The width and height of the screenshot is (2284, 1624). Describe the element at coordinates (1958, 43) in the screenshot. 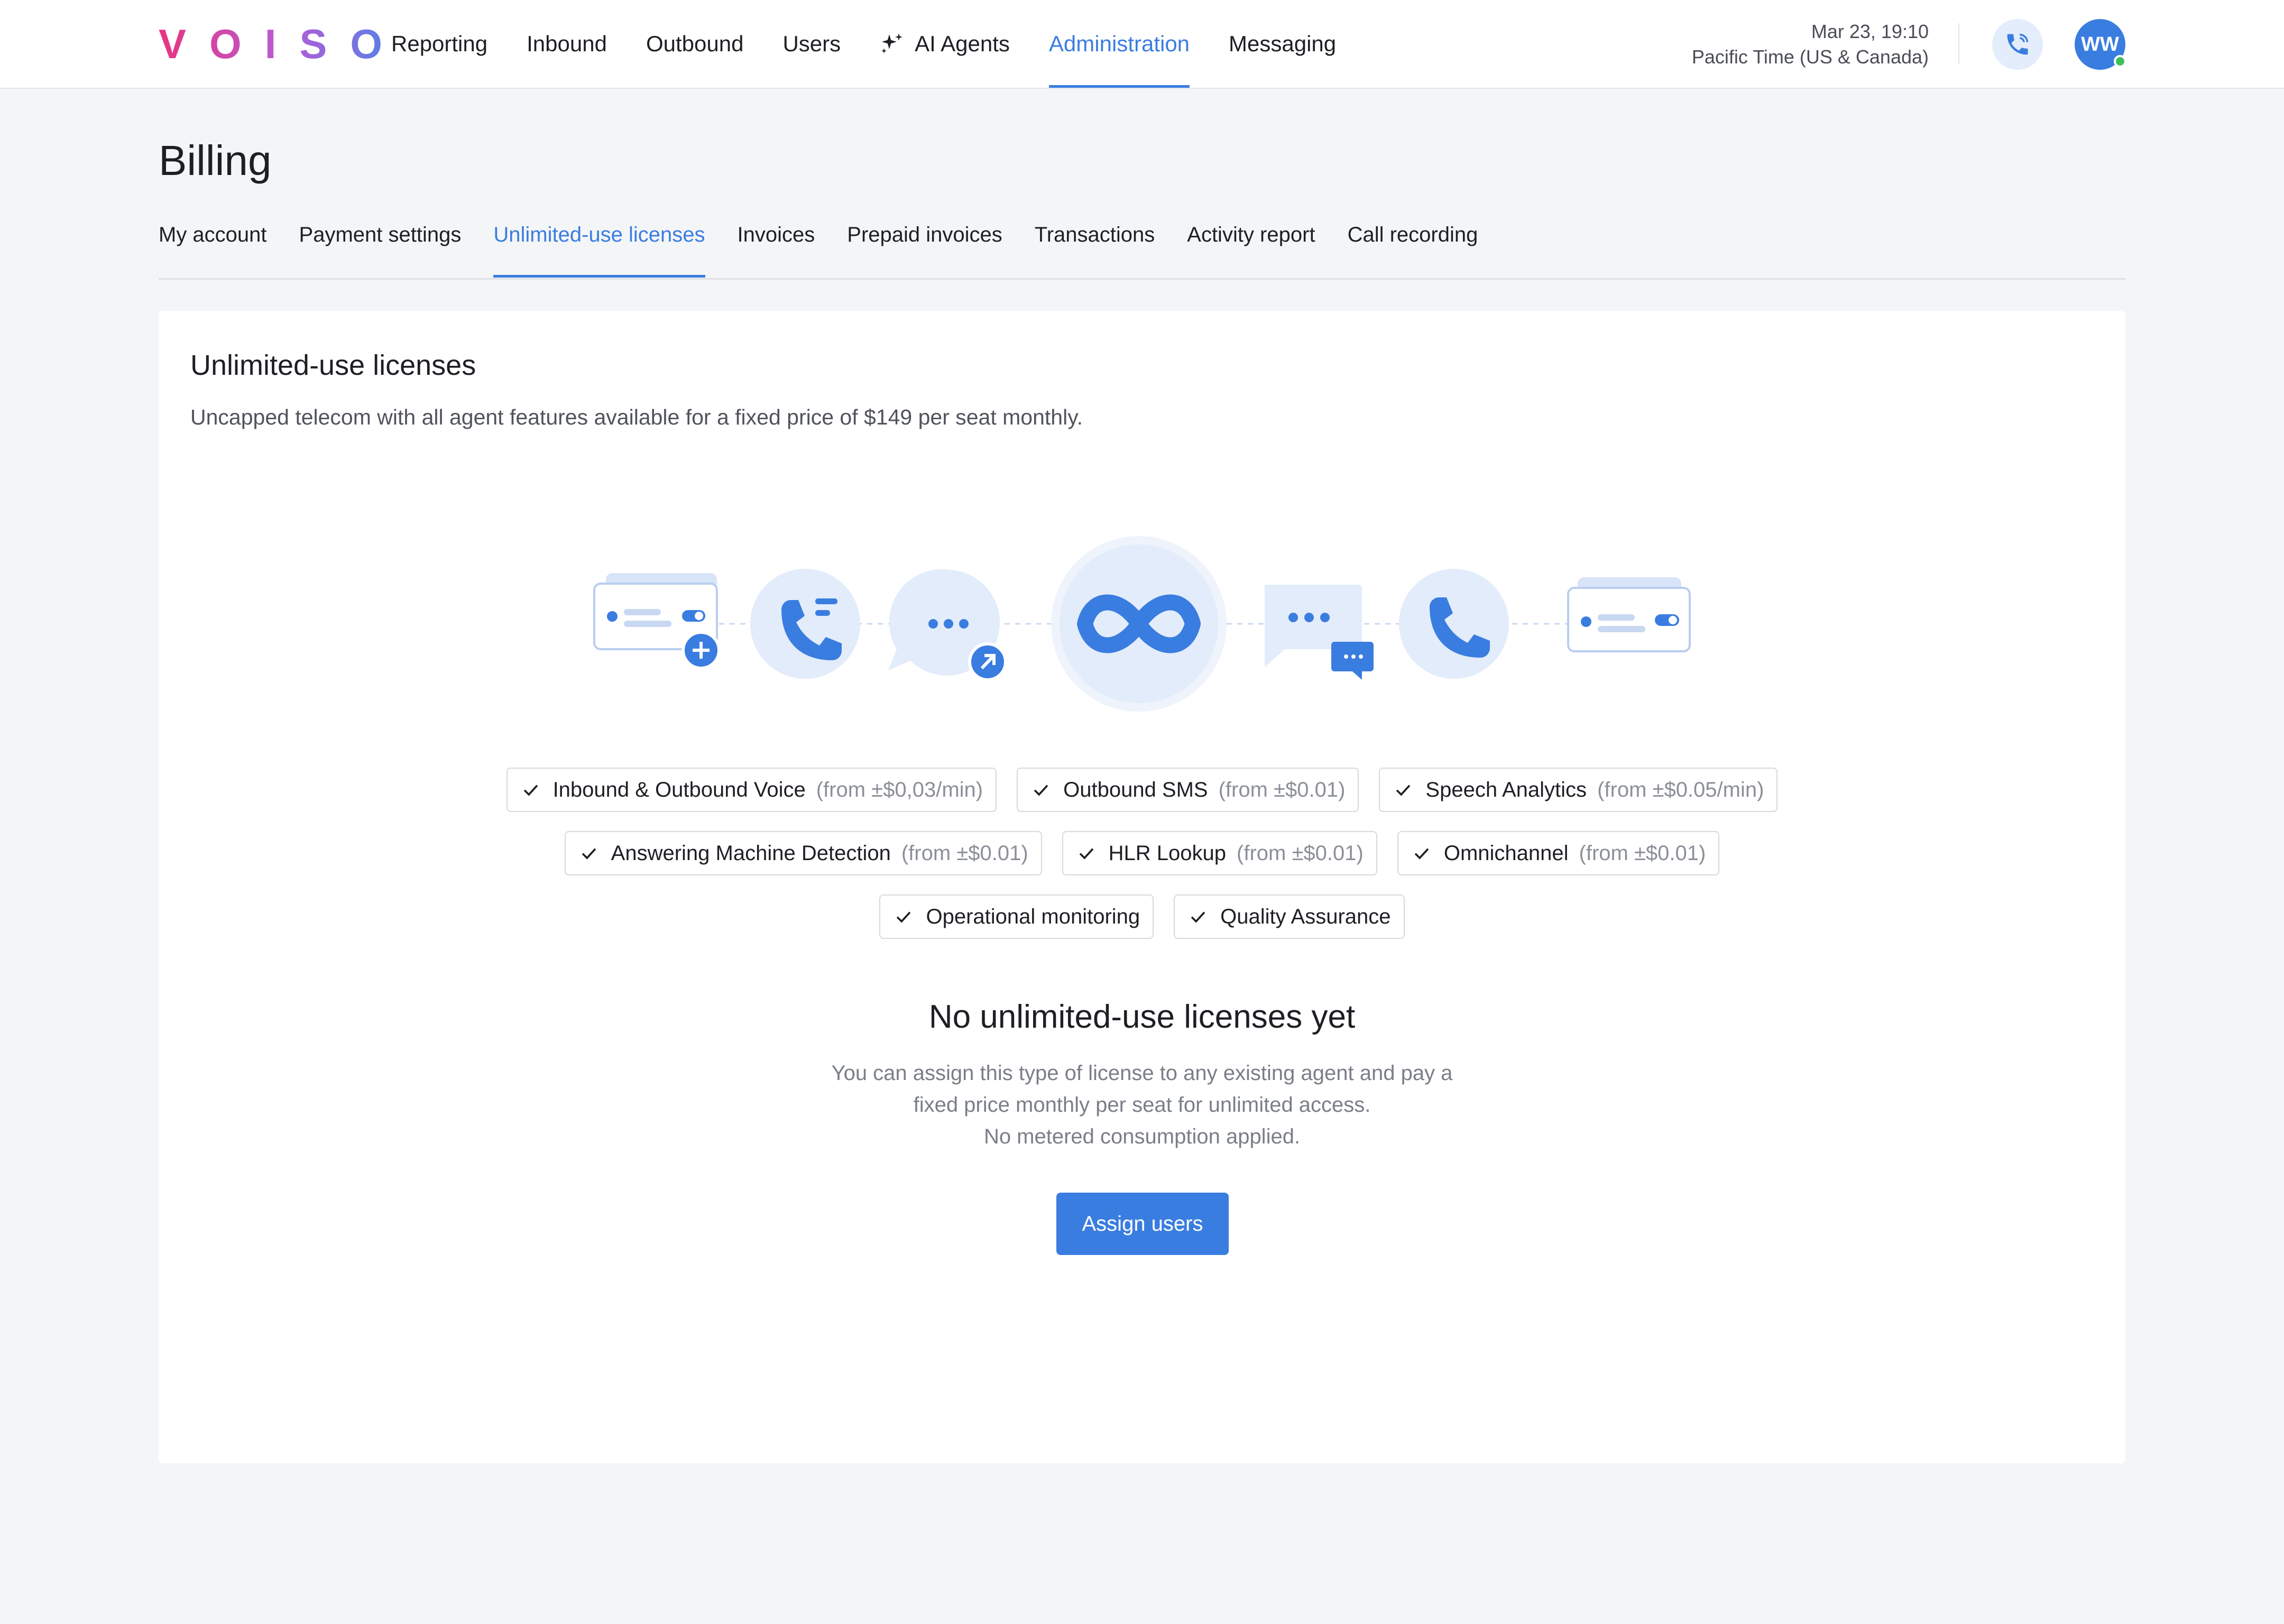

I see `header-divider` at that location.